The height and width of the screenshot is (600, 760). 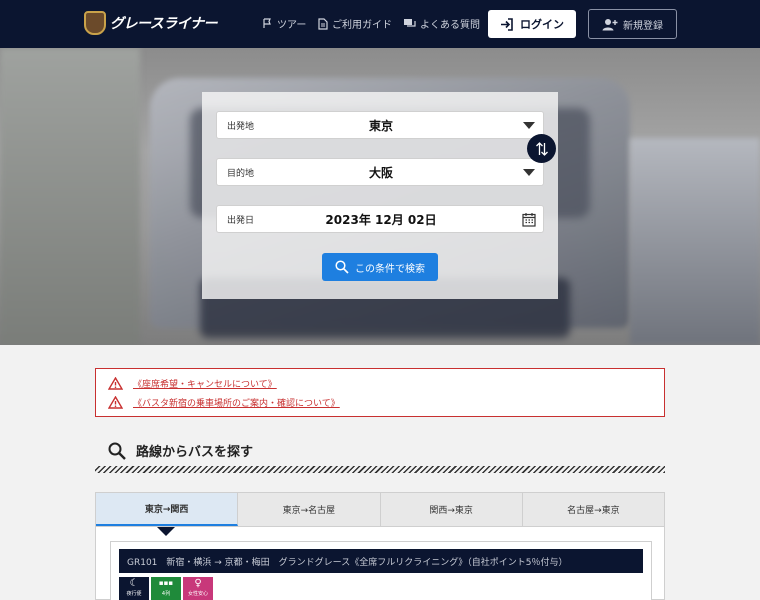 What do you see at coordinates (267, 23) in the screenshot?
I see `flag-icon` at bounding box center [267, 23].